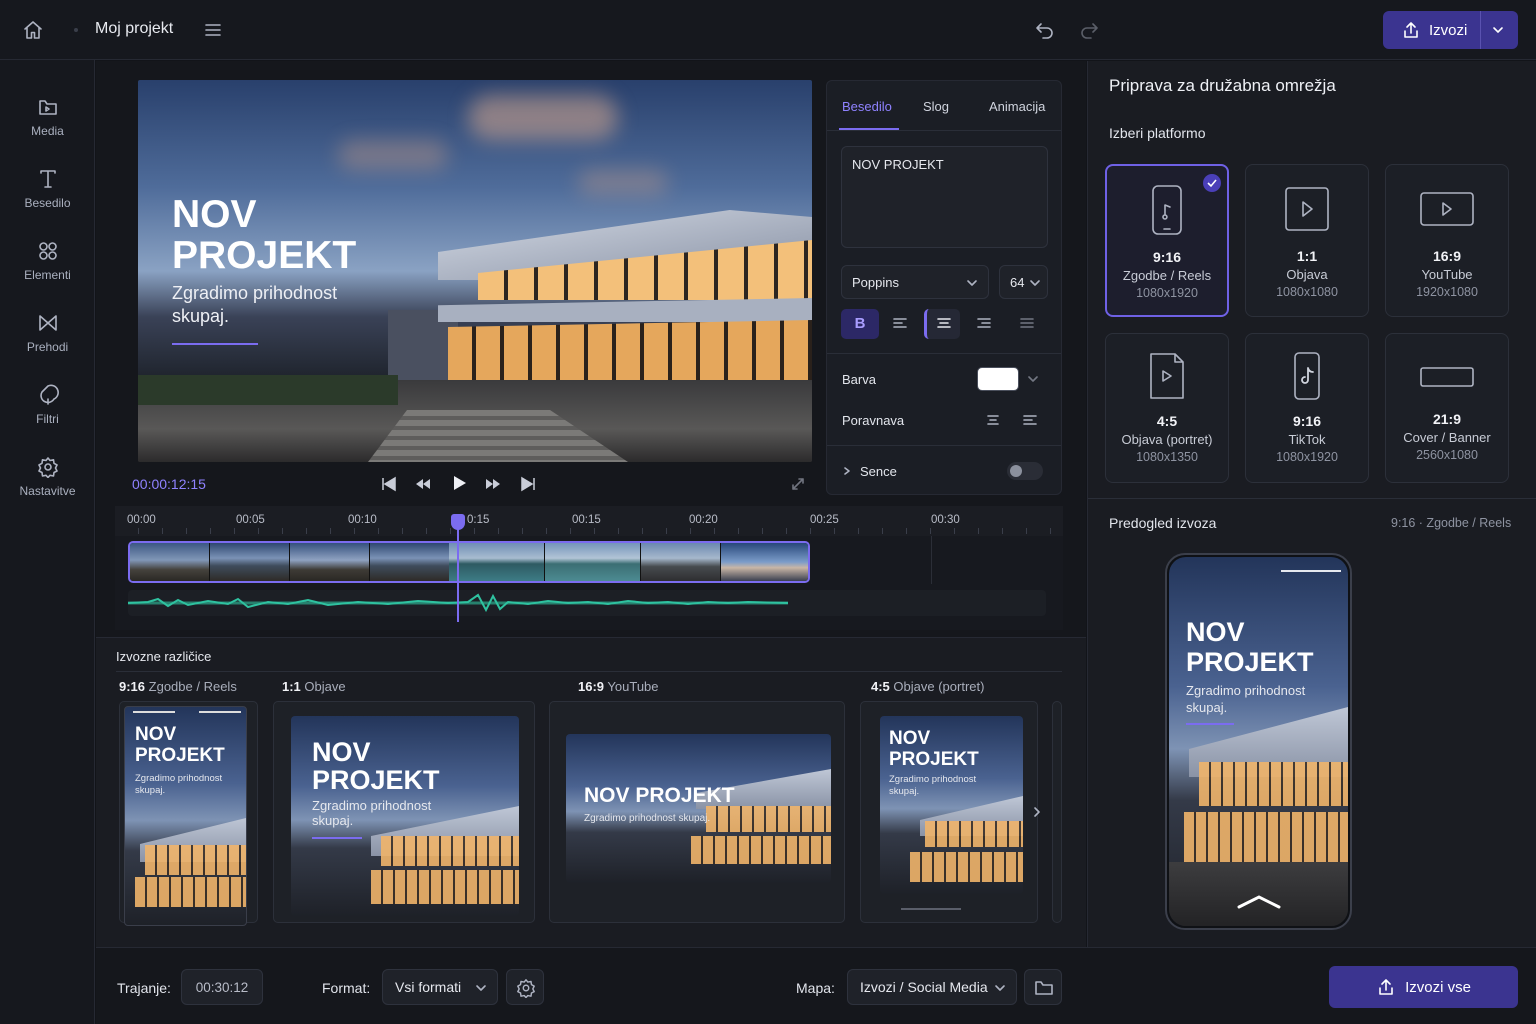 The height and width of the screenshot is (1024, 1536). I want to click on platform-card-objava: 1:1 Objava 1080x1080, so click(1307, 240).